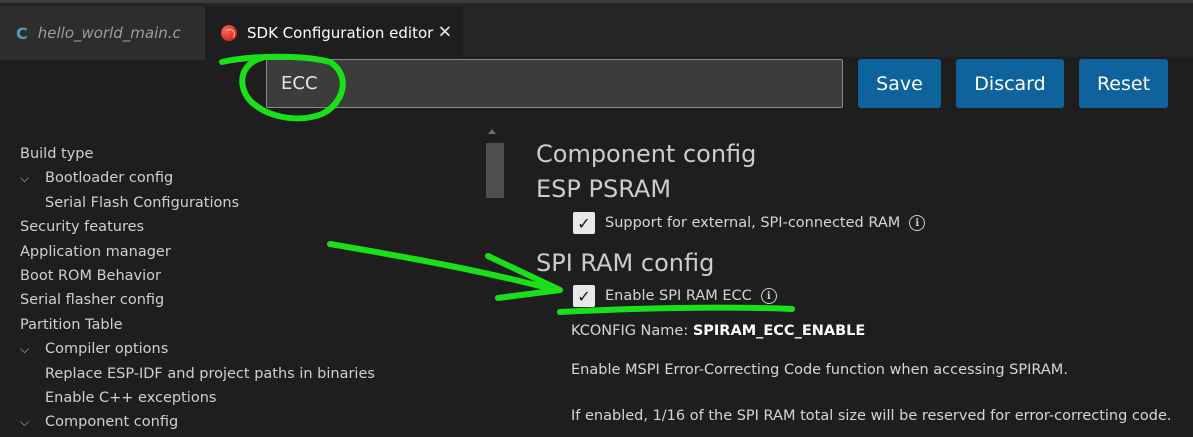 This screenshot has height=437, width=1193. What do you see at coordinates (678, 296) in the screenshot?
I see `option-label: Enable SPI RAM ECC` at bounding box center [678, 296].